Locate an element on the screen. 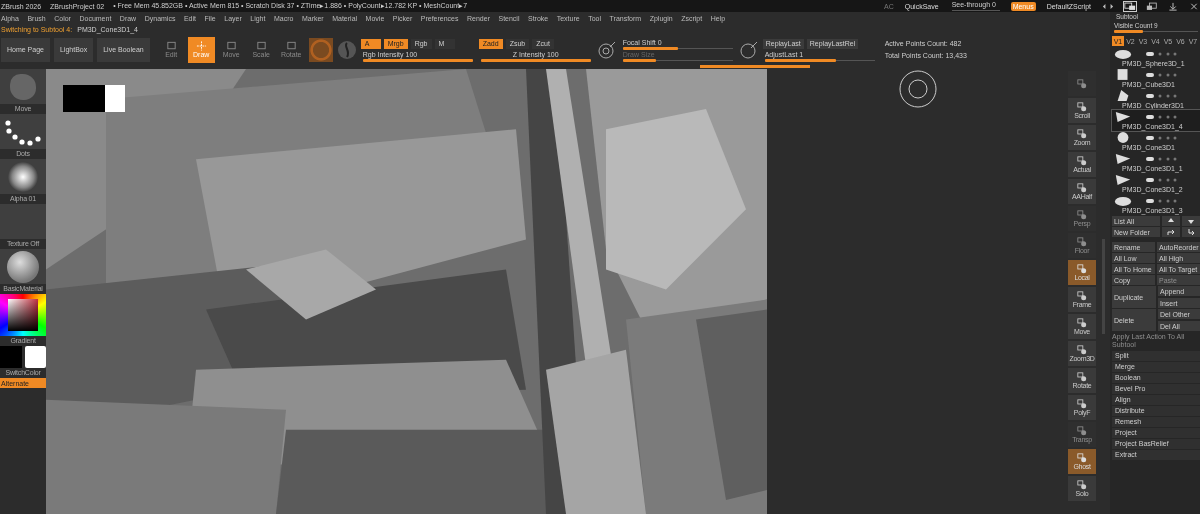  brush-preview-icon is located at coordinates (23, 86).